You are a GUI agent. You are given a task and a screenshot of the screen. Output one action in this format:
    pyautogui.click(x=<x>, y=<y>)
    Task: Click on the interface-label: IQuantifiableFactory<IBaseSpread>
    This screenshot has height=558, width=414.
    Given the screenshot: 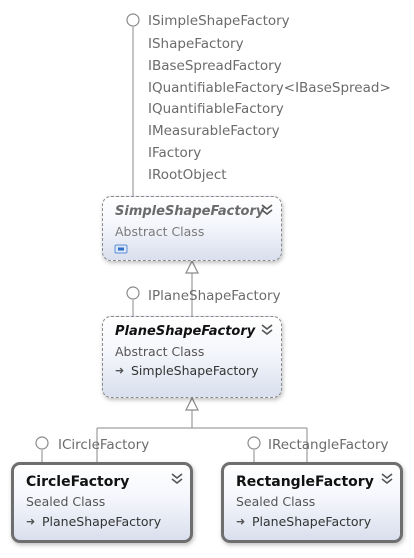 What is the action you would take?
    pyautogui.click(x=269, y=88)
    